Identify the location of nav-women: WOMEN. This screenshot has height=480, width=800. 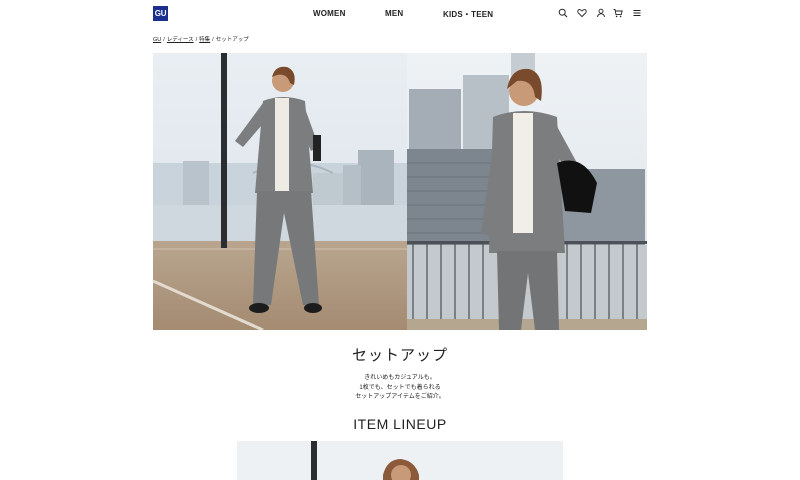
(329, 13).